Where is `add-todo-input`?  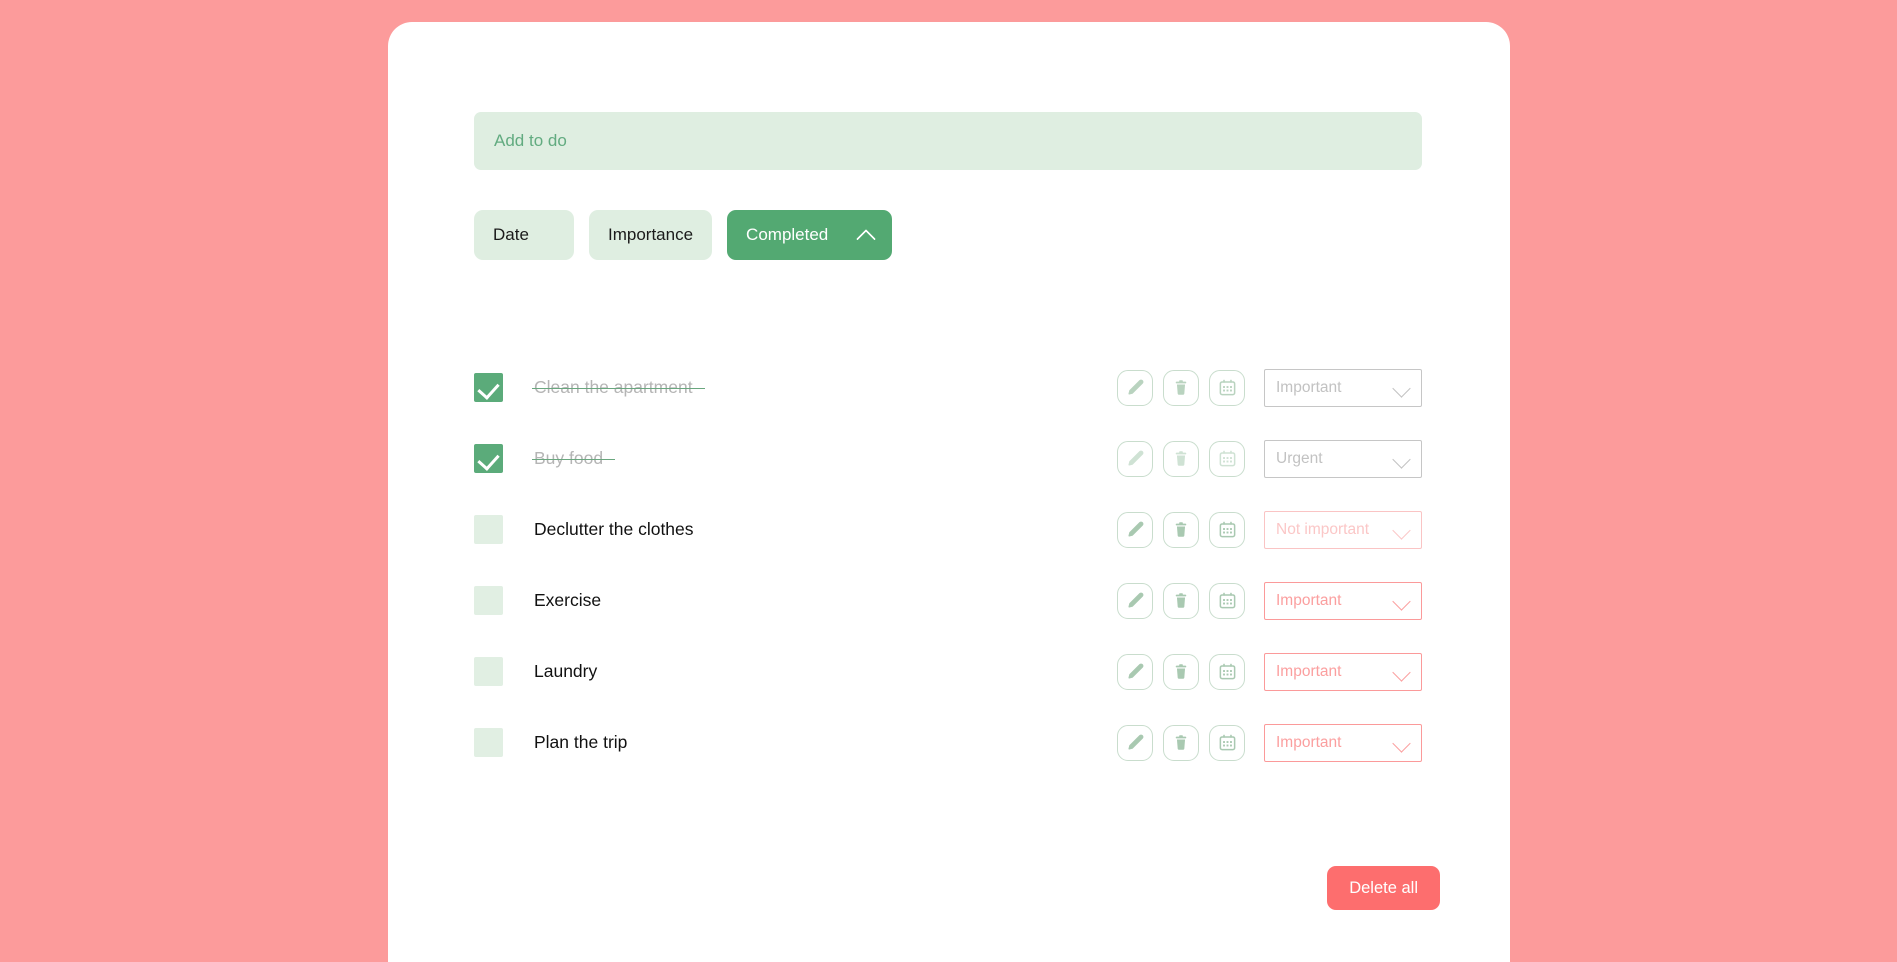 add-todo-input is located at coordinates (948, 141).